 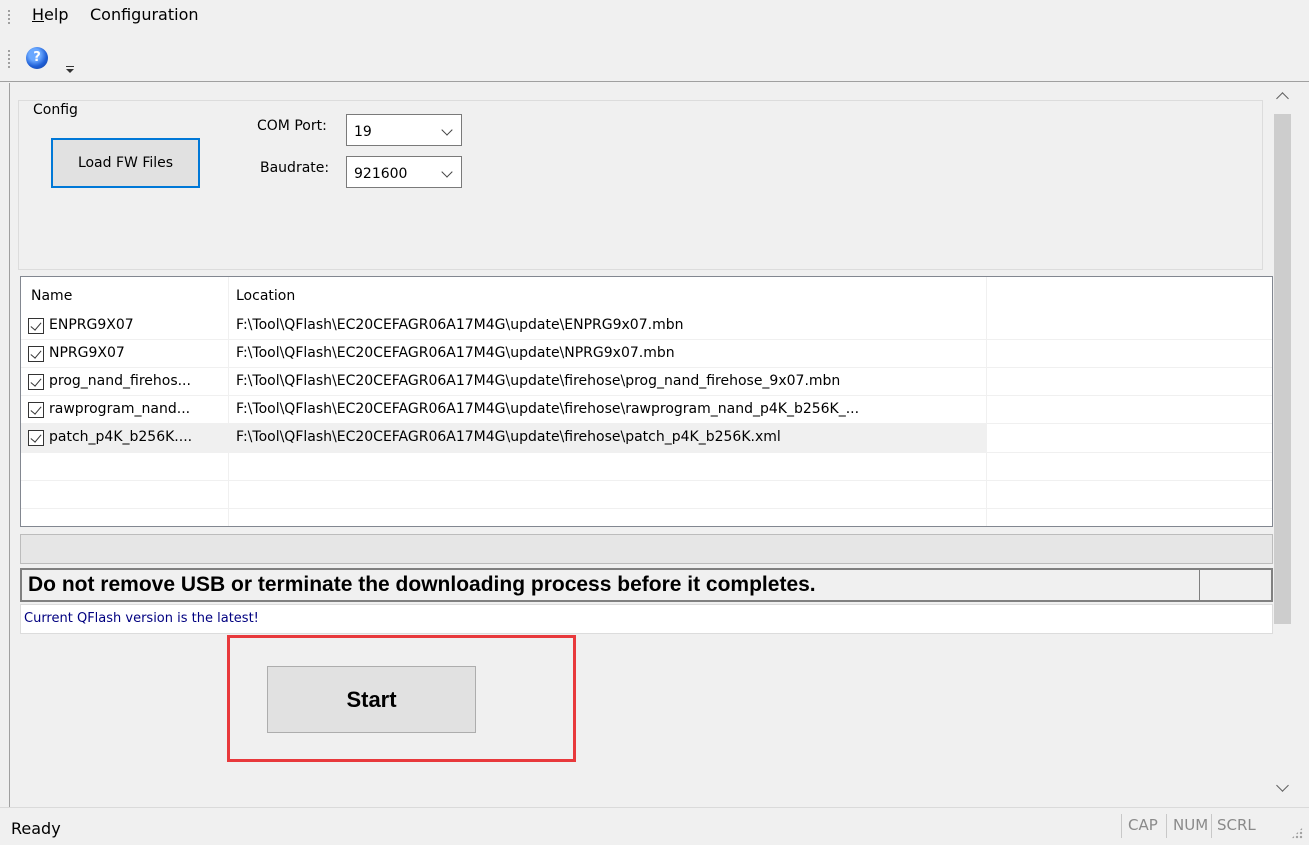 I want to click on menu-help-rest: elp, so click(x=56, y=14).